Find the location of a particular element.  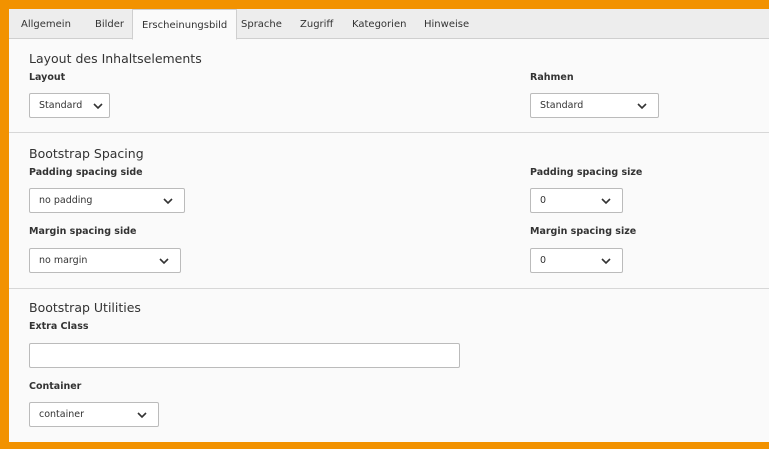

padding-side-value: no padding is located at coordinates (66, 200).